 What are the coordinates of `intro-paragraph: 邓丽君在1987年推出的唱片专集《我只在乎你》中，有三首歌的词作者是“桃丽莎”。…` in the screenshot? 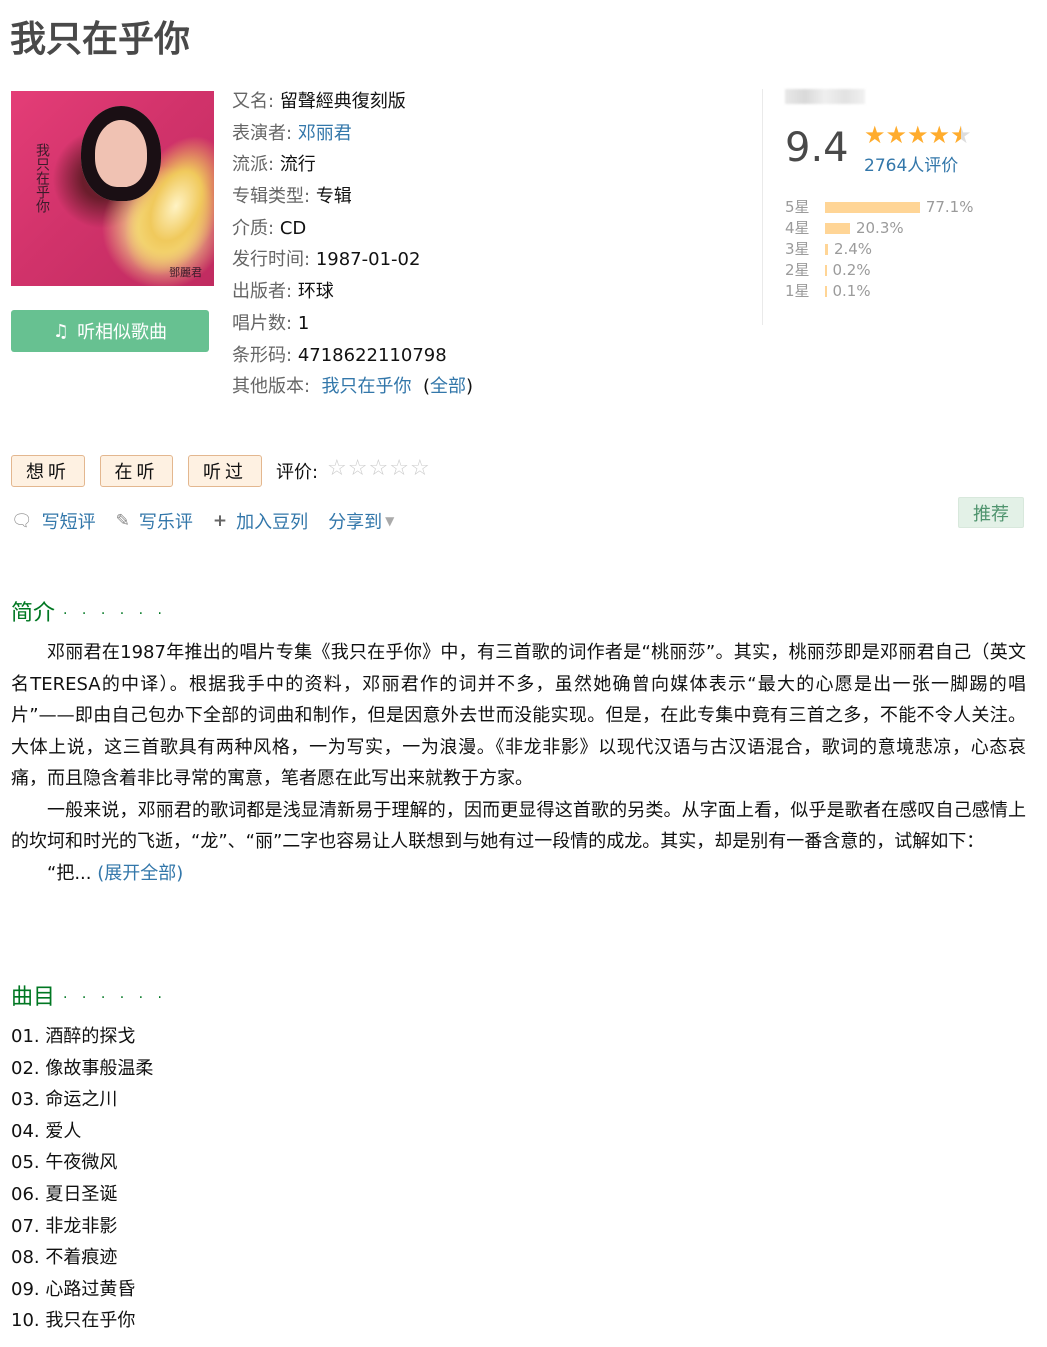 It's located at (518, 715).